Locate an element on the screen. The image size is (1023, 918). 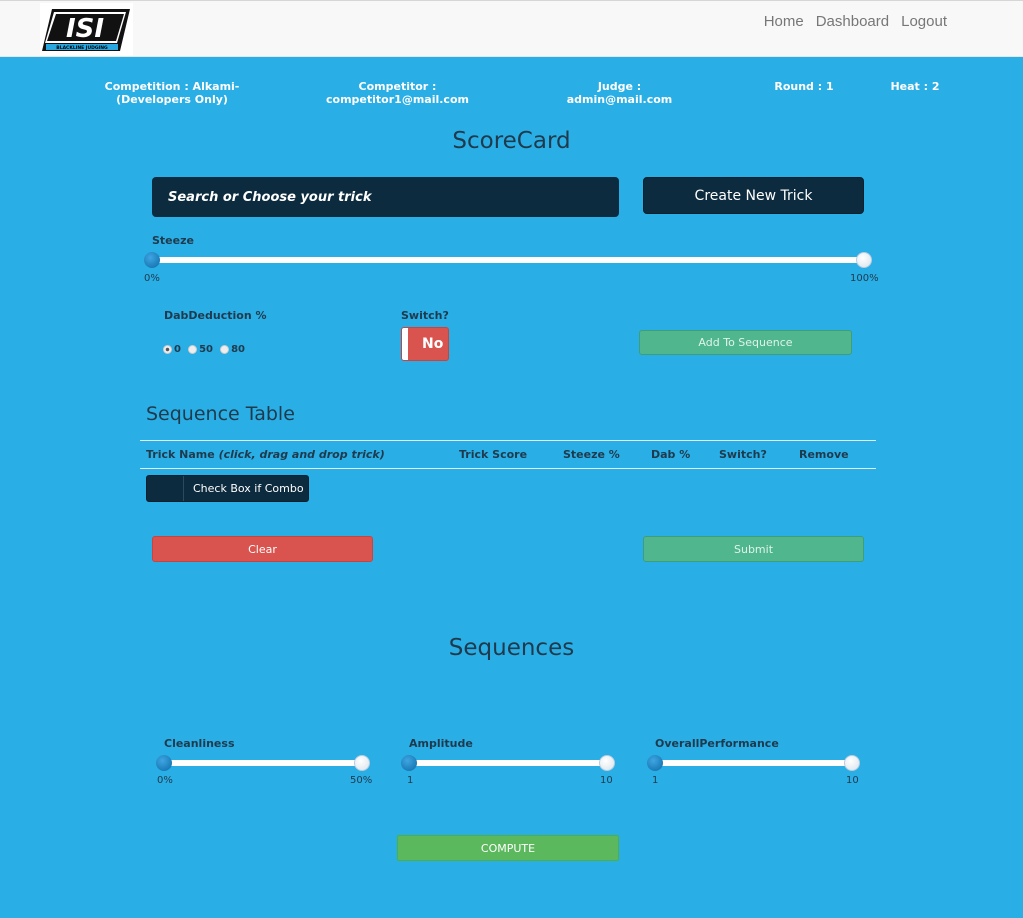
create-new-trick-button: Create New Trick is located at coordinates (753, 195).